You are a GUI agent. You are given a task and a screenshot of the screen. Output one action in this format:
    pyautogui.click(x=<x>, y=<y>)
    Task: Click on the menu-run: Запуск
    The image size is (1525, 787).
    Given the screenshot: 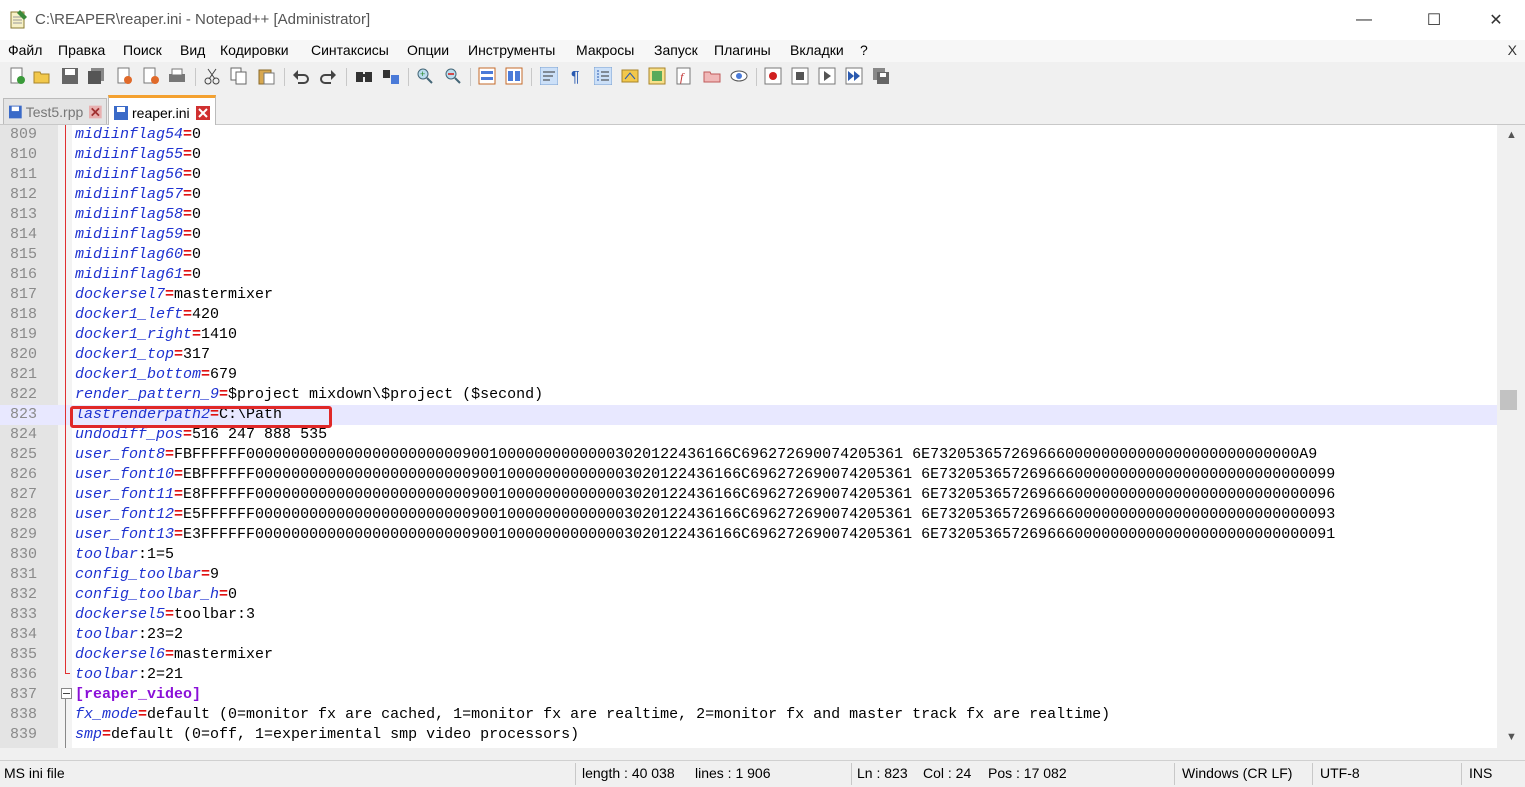 What is the action you would take?
    pyautogui.click(x=676, y=50)
    